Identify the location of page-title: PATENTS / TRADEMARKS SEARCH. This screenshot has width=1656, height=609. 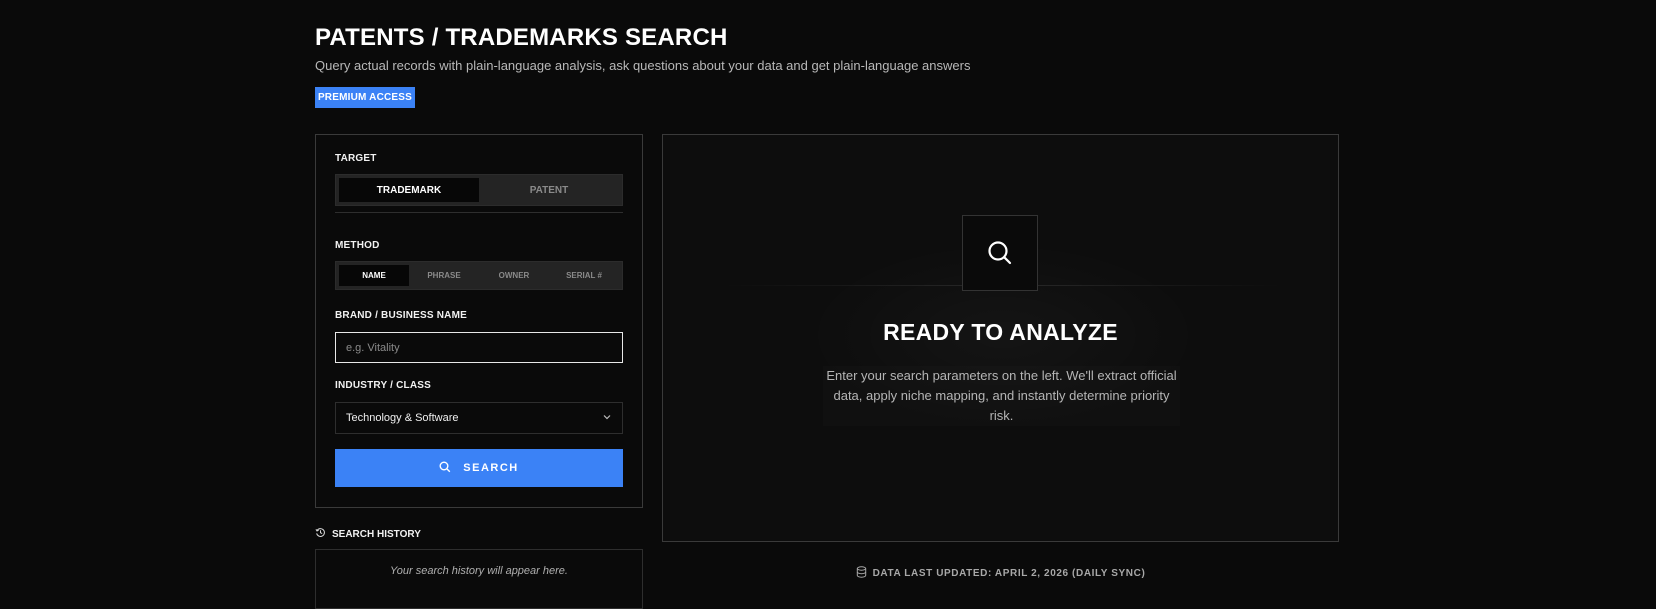
(521, 37).